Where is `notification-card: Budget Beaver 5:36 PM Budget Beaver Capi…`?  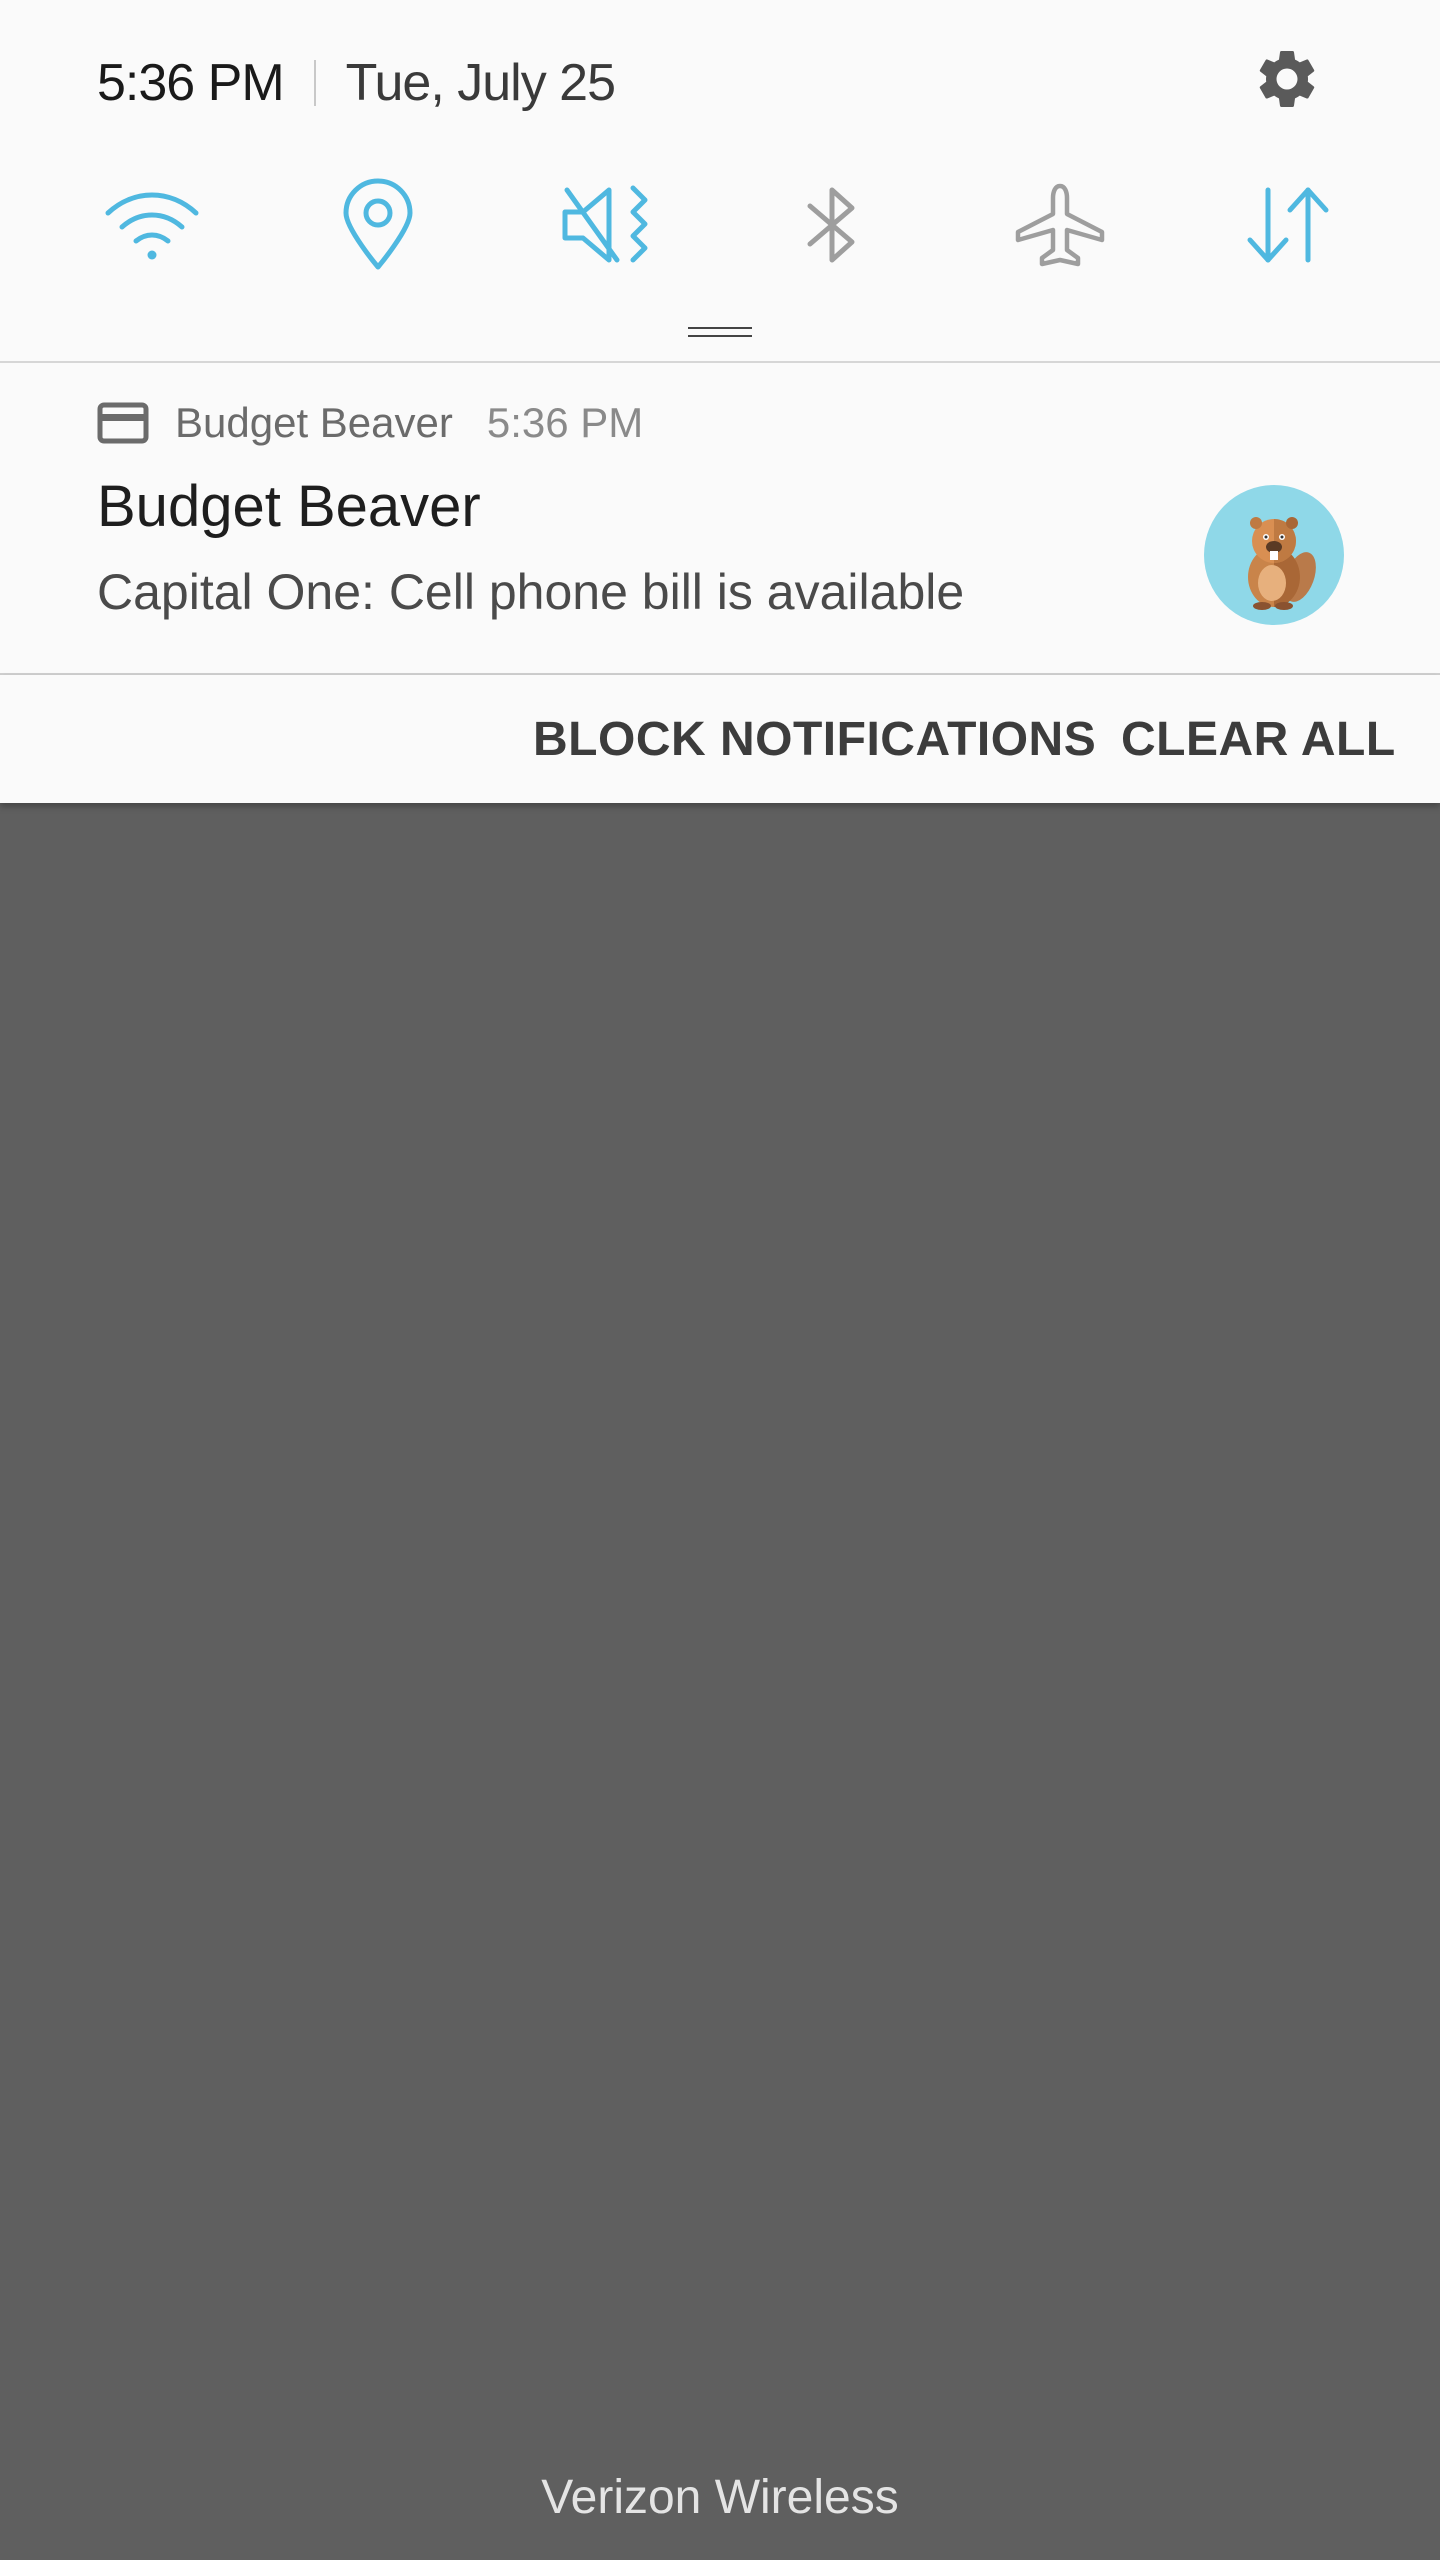
notification-card: Budget Beaver 5:36 PM Budget Beaver Capi… is located at coordinates (720, 519).